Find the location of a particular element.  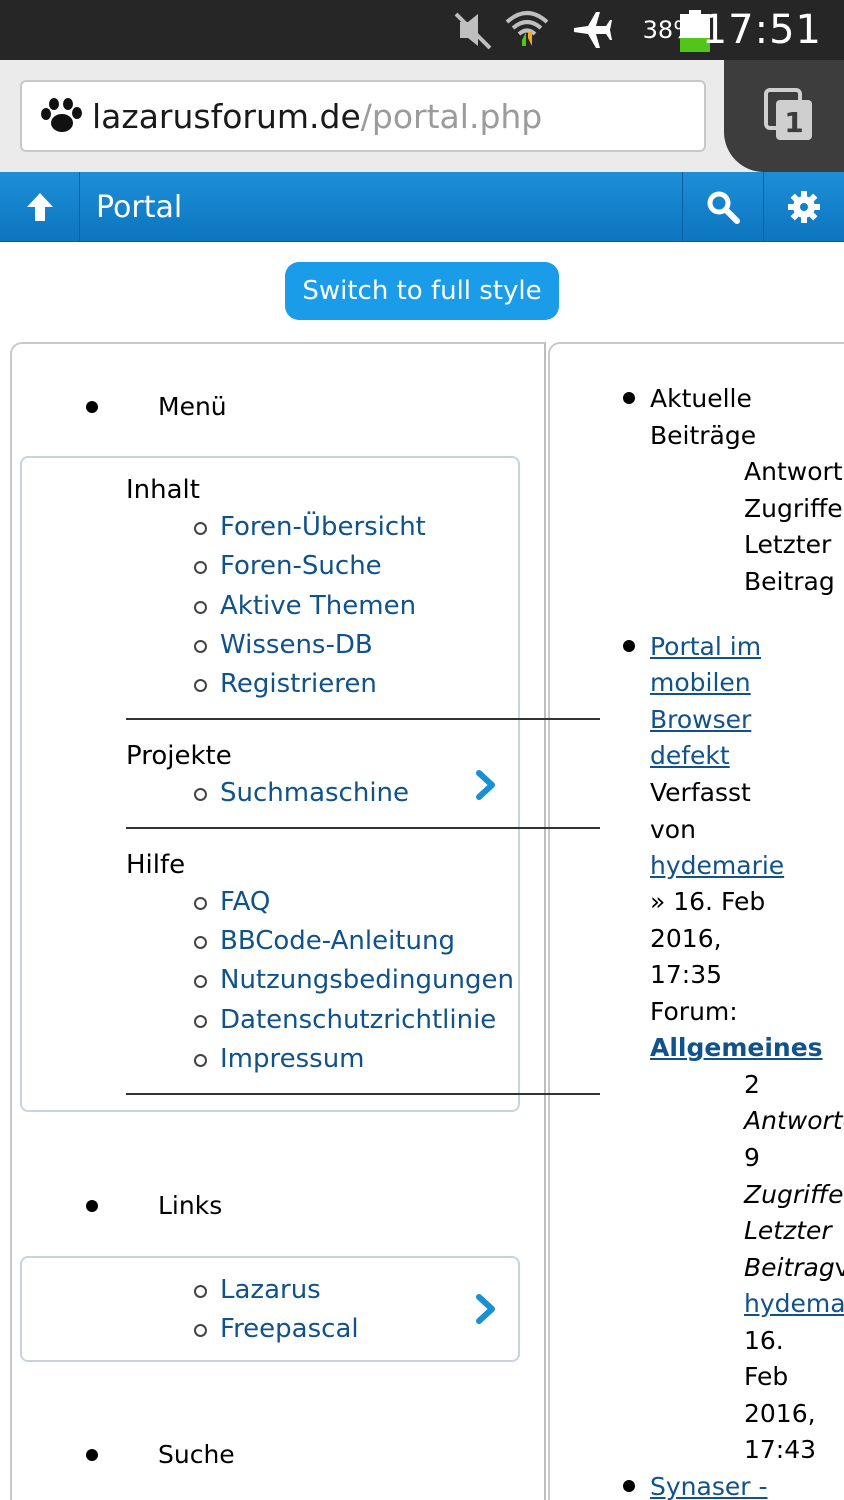

post-title-line4: defekt is located at coordinates (690, 755).